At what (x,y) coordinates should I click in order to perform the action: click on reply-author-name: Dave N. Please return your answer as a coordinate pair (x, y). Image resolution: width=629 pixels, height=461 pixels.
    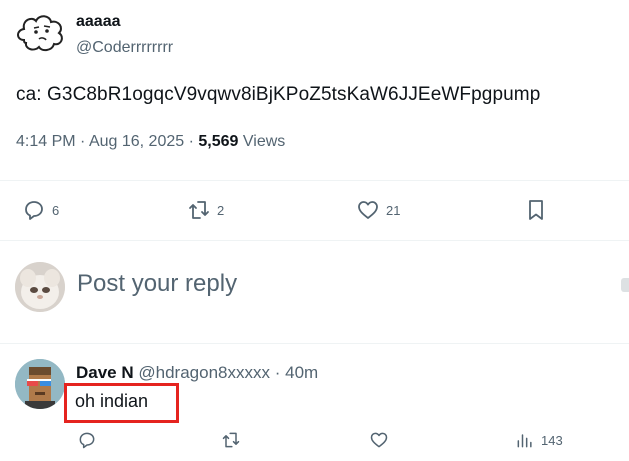
    Looking at the image, I should click on (105, 372).